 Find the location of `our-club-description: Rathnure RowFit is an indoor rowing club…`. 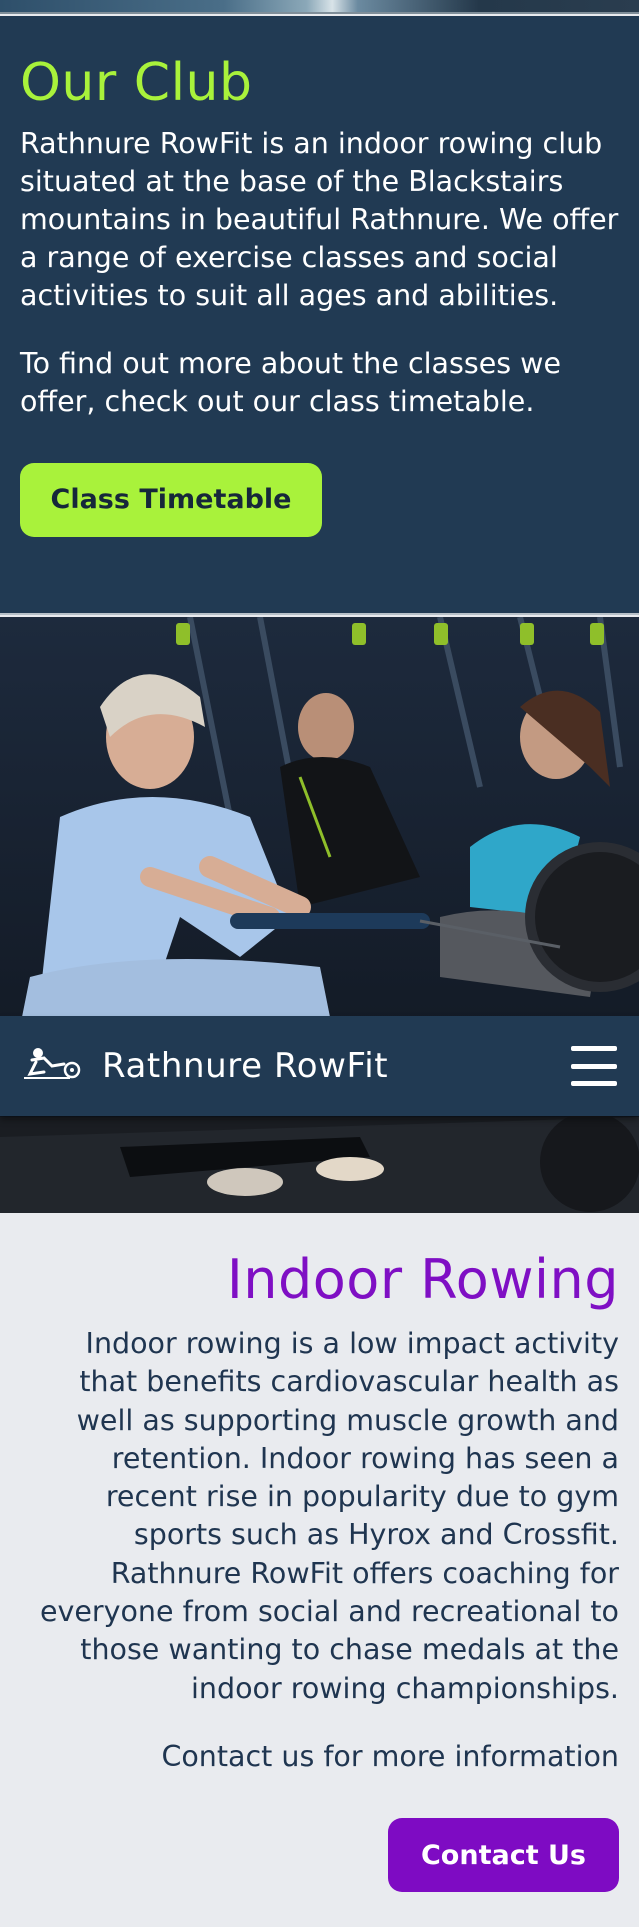

our-club-description: Rathnure RowFit is an indoor rowing club… is located at coordinates (319, 219).